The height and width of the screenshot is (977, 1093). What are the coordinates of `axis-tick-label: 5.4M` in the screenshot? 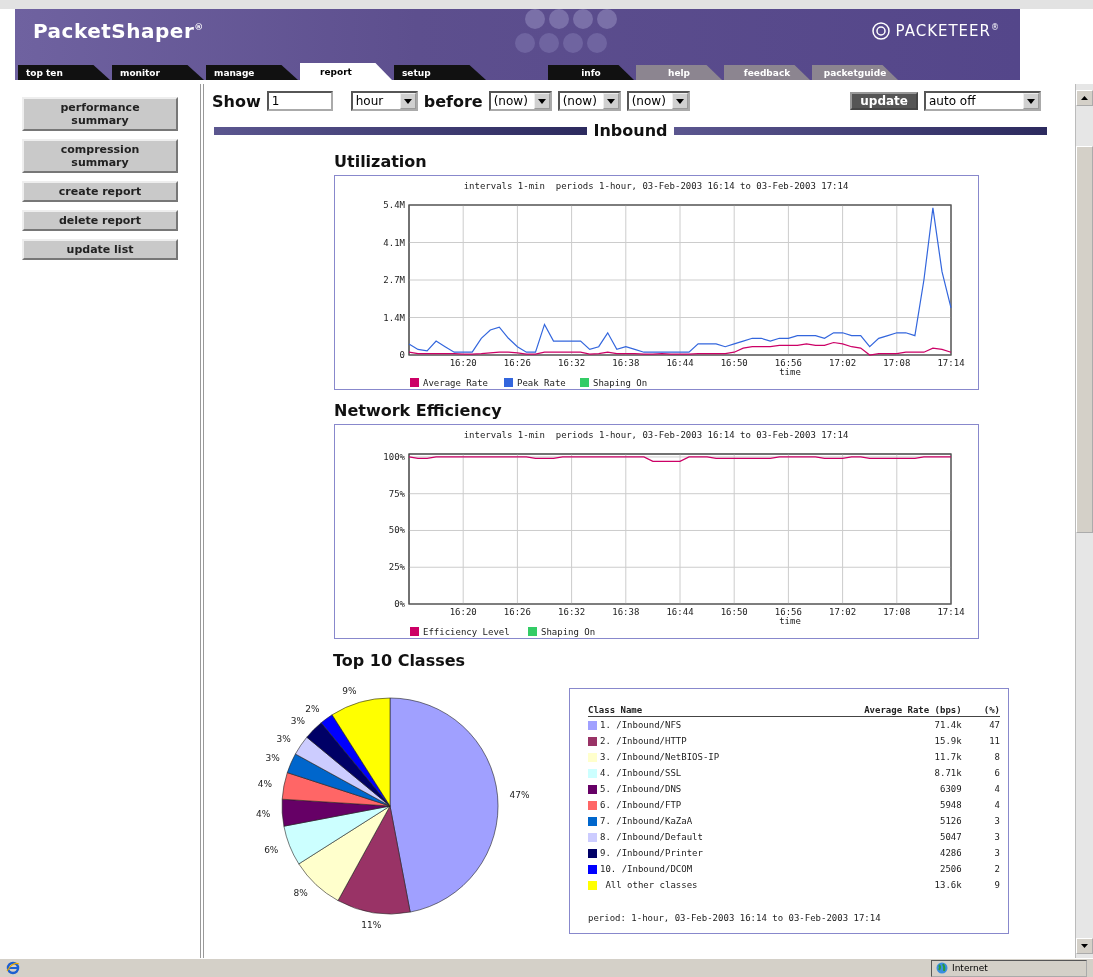 It's located at (394, 205).